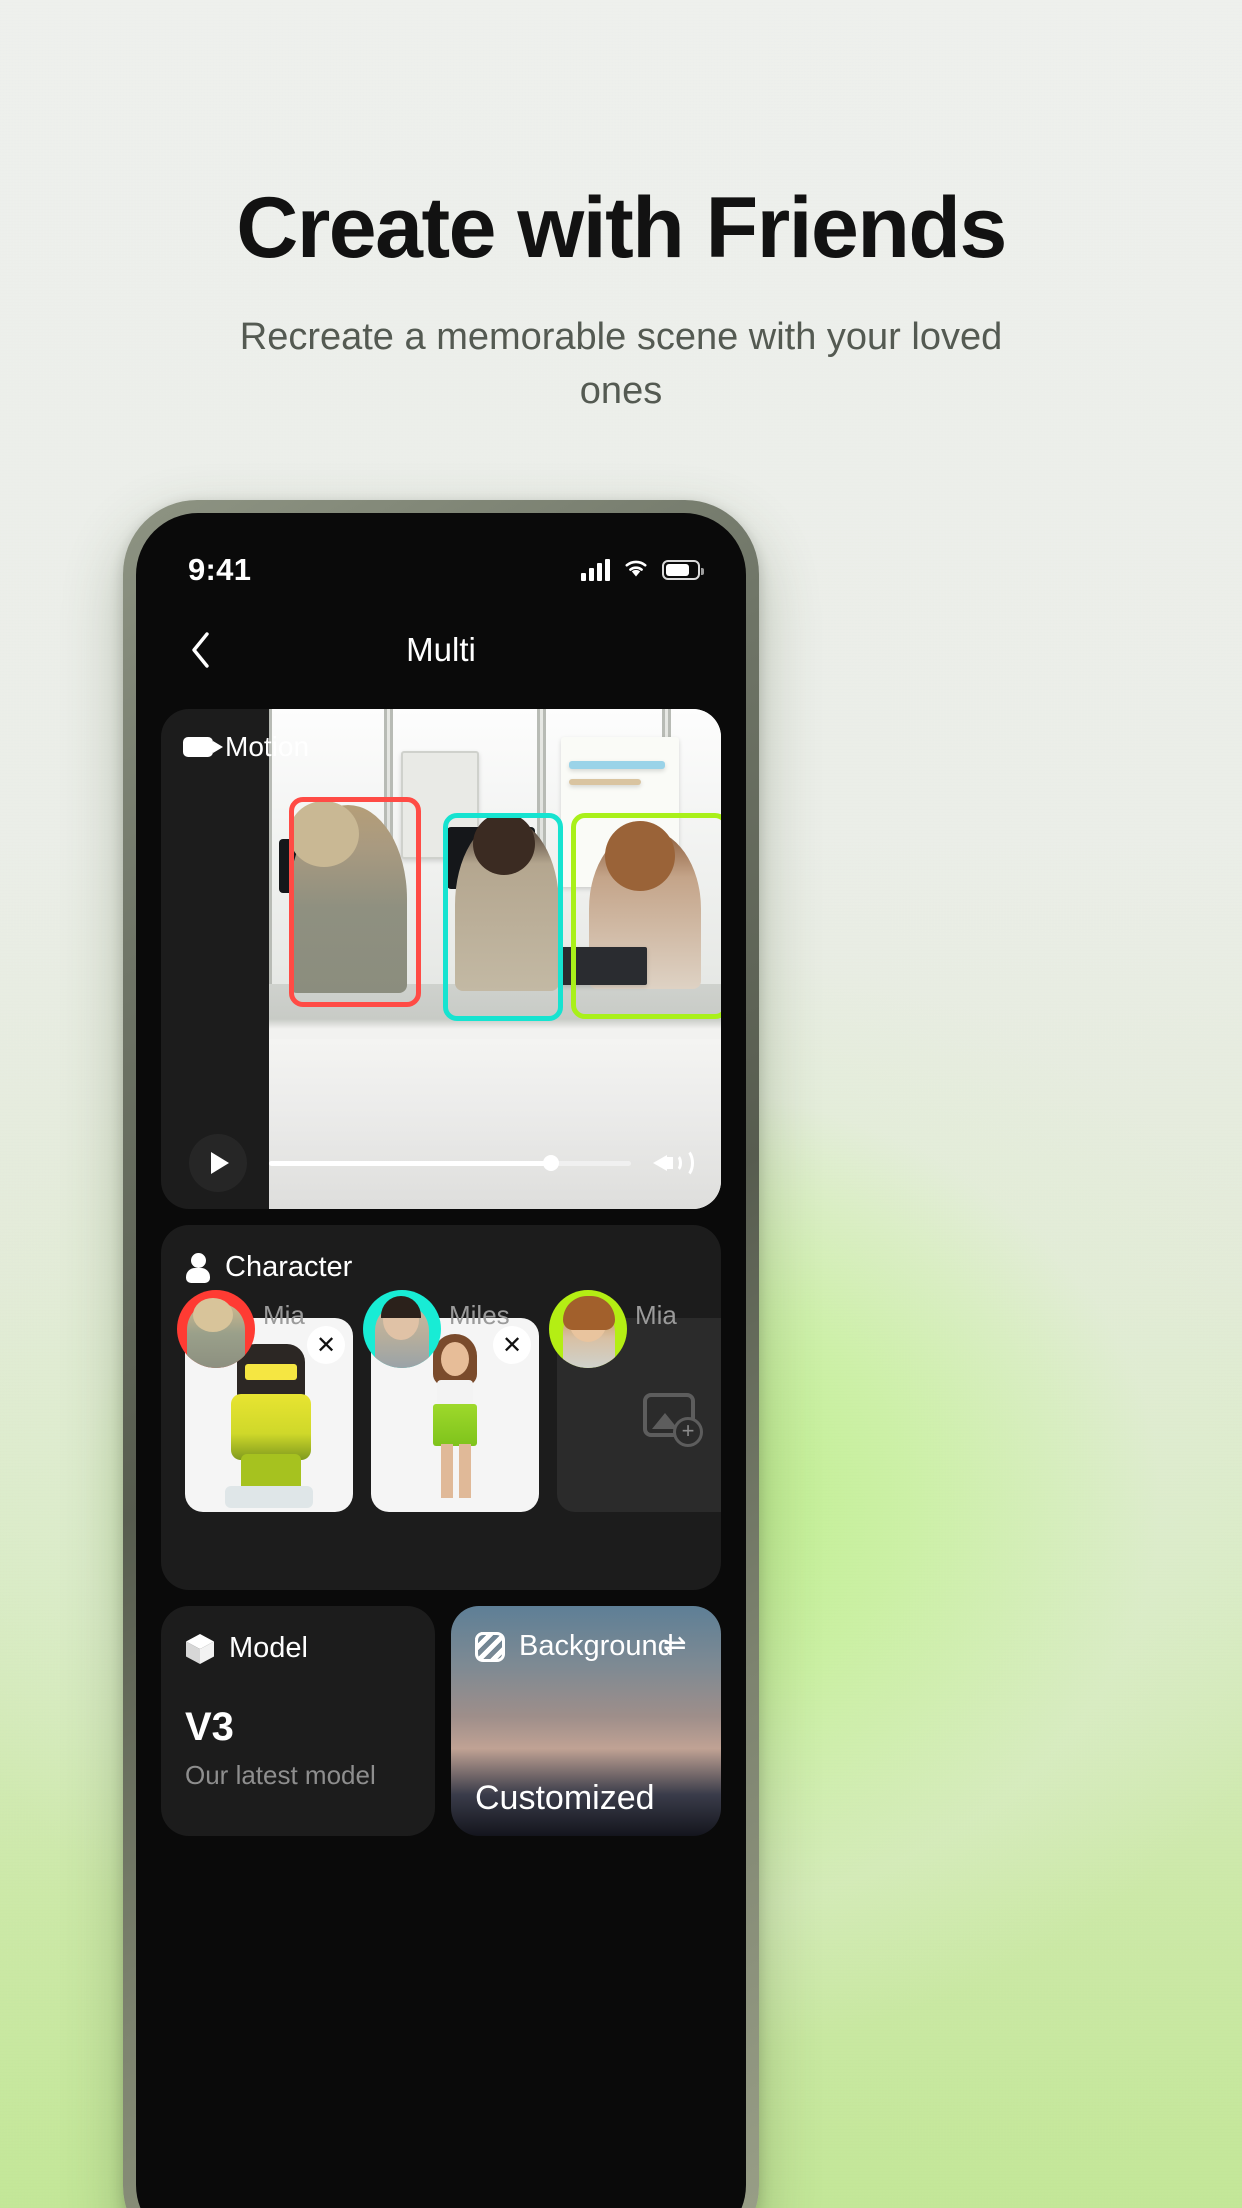 This screenshot has width=1242, height=2208. I want to click on remove-character-2-button: ✕, so click(512, 1345).